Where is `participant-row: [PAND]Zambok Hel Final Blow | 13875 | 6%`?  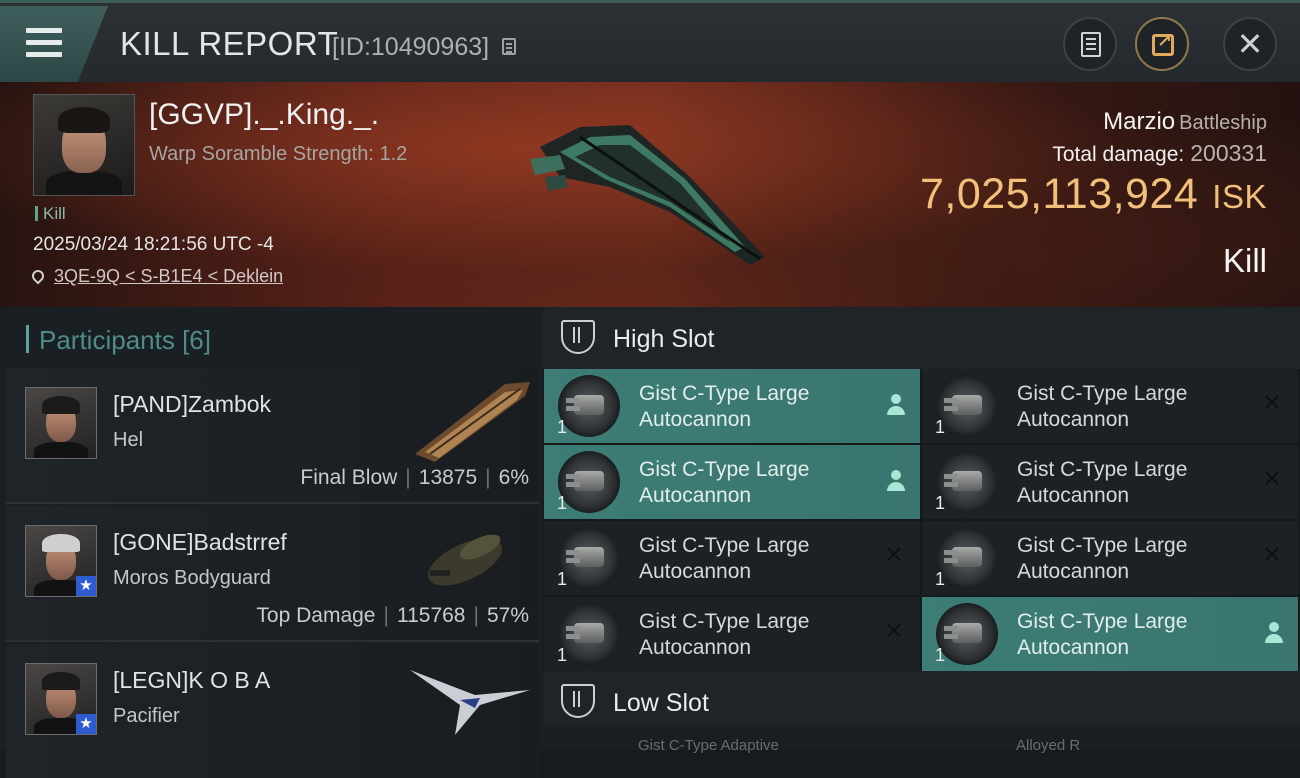 participant-row: [PAND]Zambok Hel Final Blow | 13875 | 6% is located at coordinates (272, 436).